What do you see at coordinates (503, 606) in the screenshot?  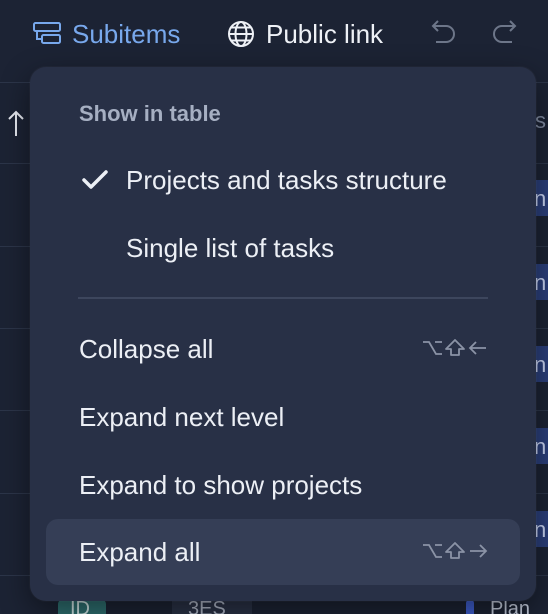 I see `status-chip: Plan` at bounding box center [503, 606].